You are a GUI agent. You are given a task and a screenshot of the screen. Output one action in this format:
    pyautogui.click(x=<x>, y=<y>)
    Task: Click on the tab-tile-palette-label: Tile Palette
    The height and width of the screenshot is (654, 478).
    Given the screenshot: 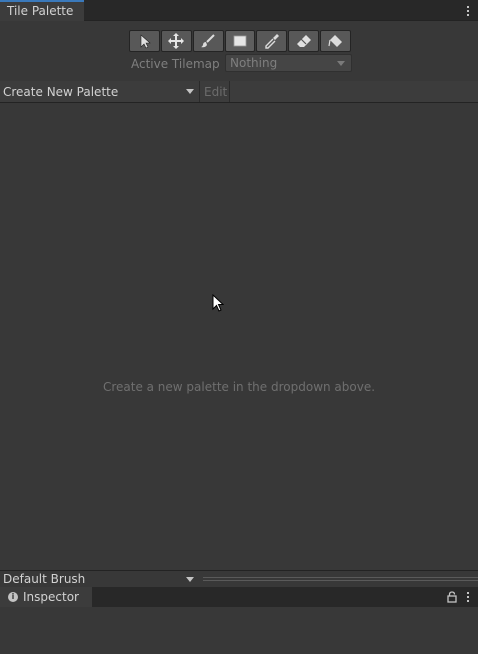 What is the action you would take?
    pyautogui.click(x=40, y=11)
    